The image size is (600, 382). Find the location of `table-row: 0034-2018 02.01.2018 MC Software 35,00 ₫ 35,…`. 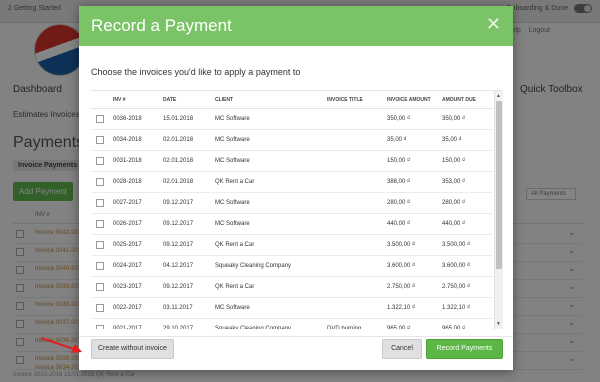

table-row: 0034-2018 02.01.2018 MC Software 35,00 ₫ 35,… is located at coordinates (292, 140).